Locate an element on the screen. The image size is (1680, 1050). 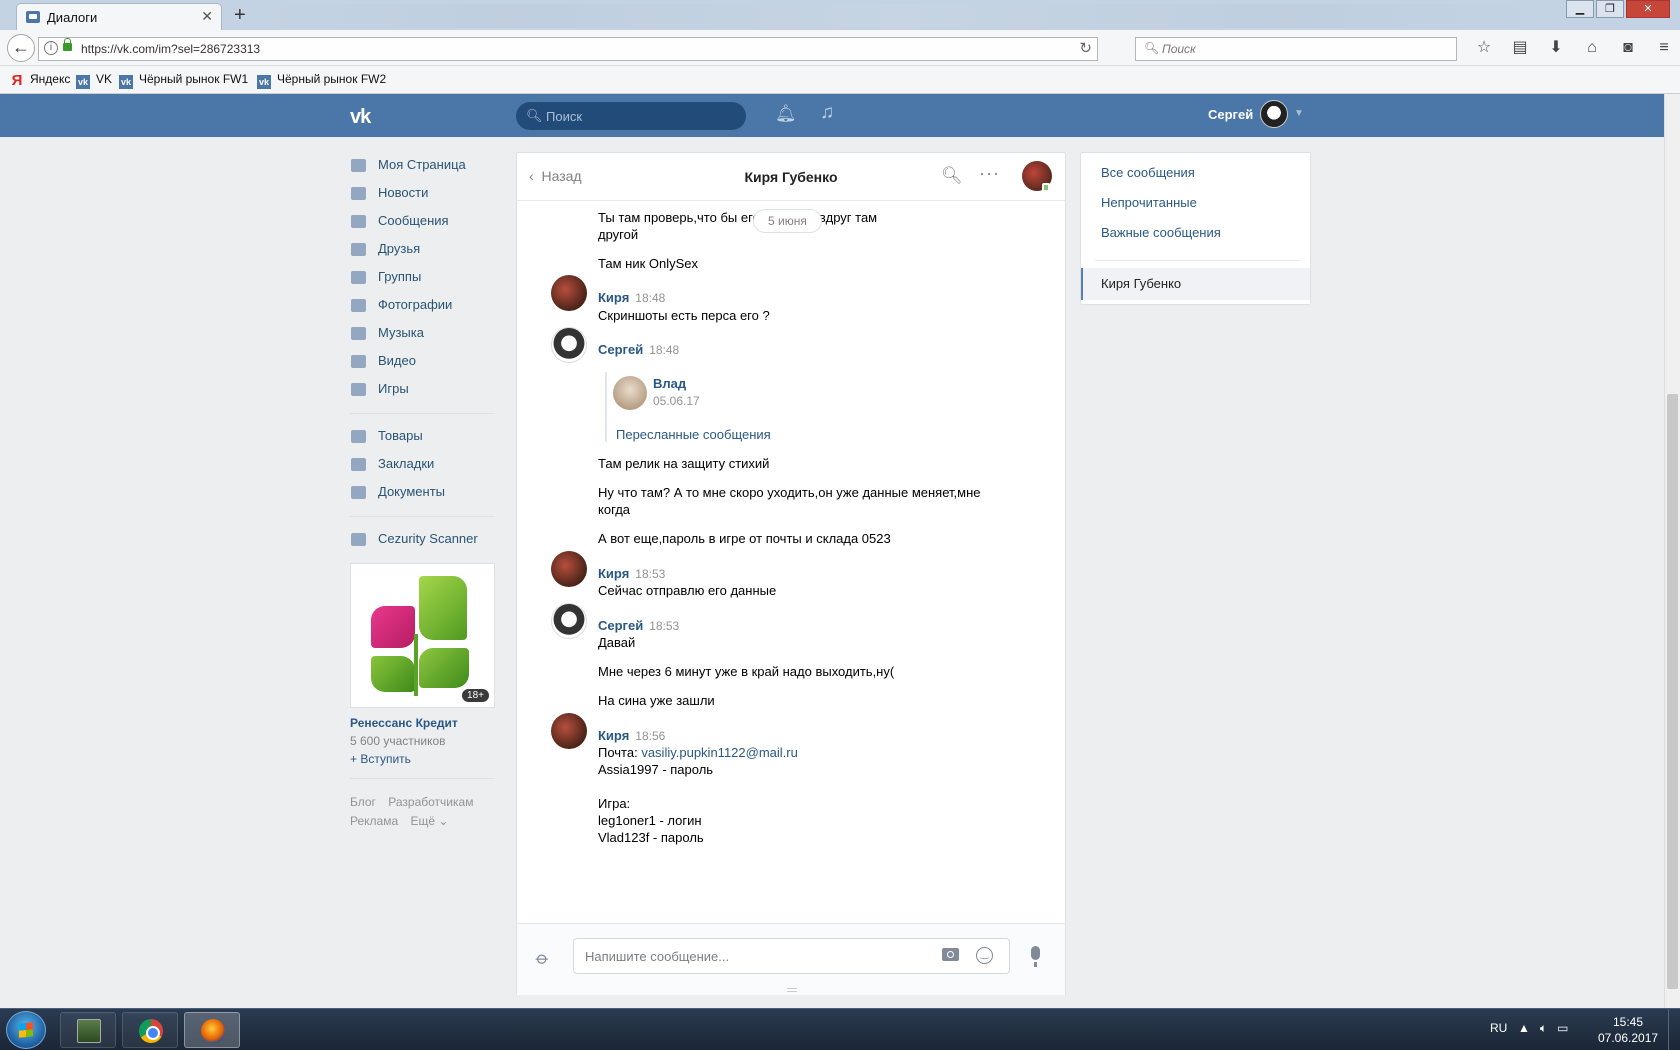
menu-photos: Фотографии is located at coordinates (422, 309).